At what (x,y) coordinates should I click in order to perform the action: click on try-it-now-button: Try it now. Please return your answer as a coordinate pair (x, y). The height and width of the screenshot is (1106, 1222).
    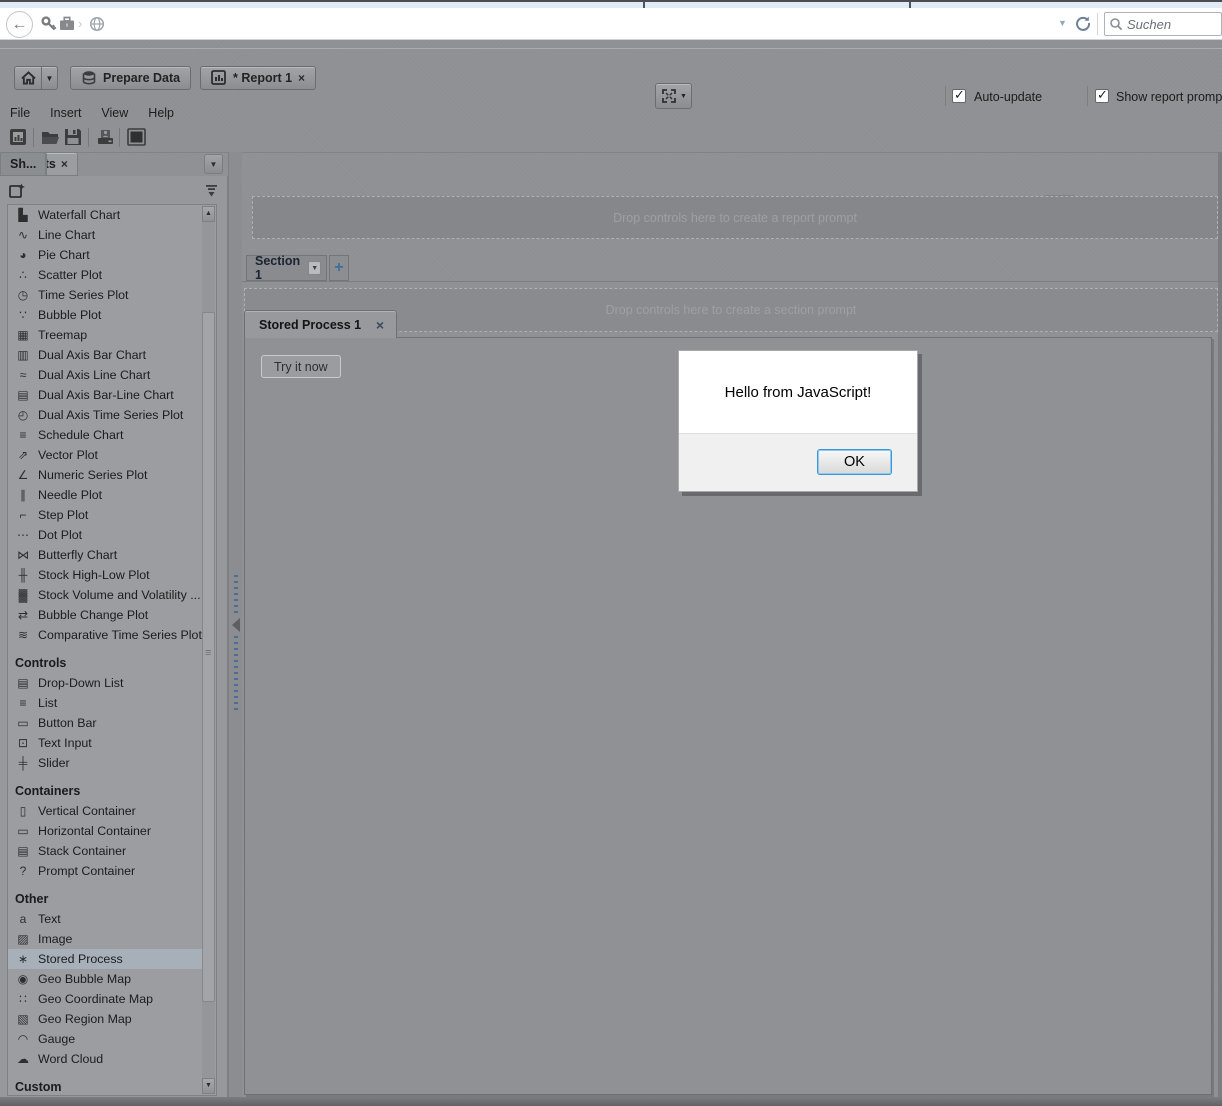
    Looking at the image, I should click on (301, 366).